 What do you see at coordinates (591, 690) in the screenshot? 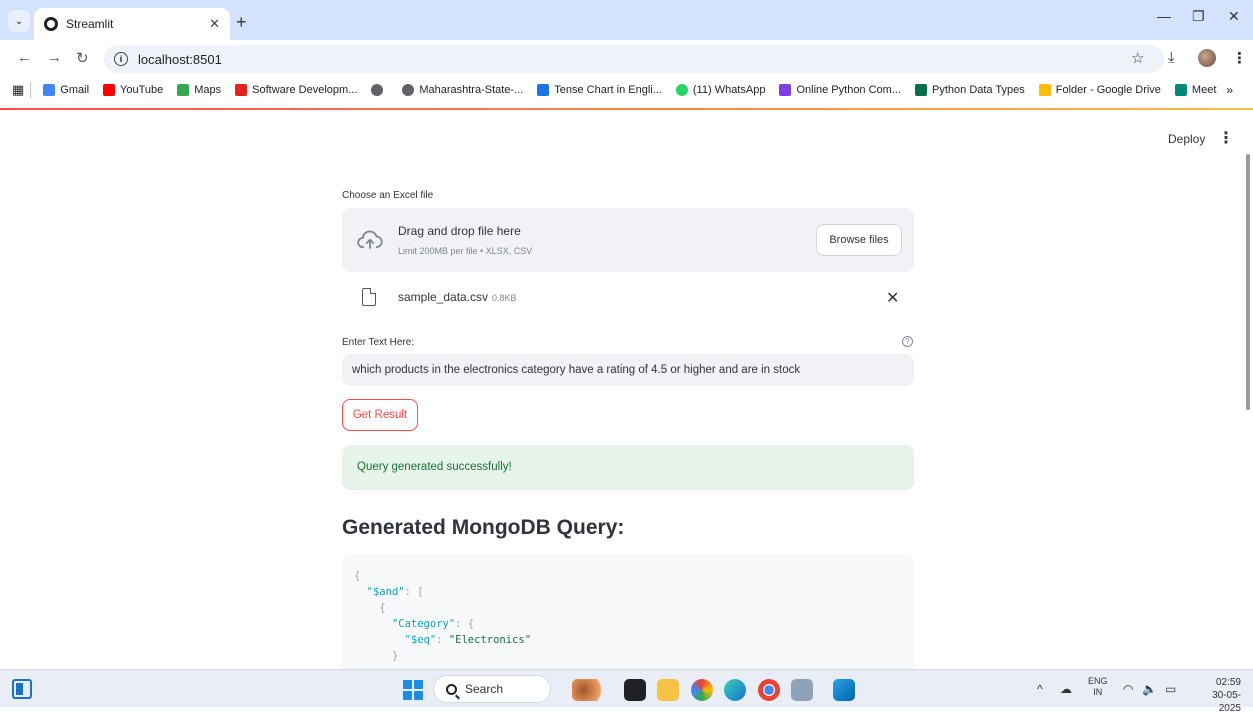
I see `food-promo-icon` at bounding box center [591, 690].